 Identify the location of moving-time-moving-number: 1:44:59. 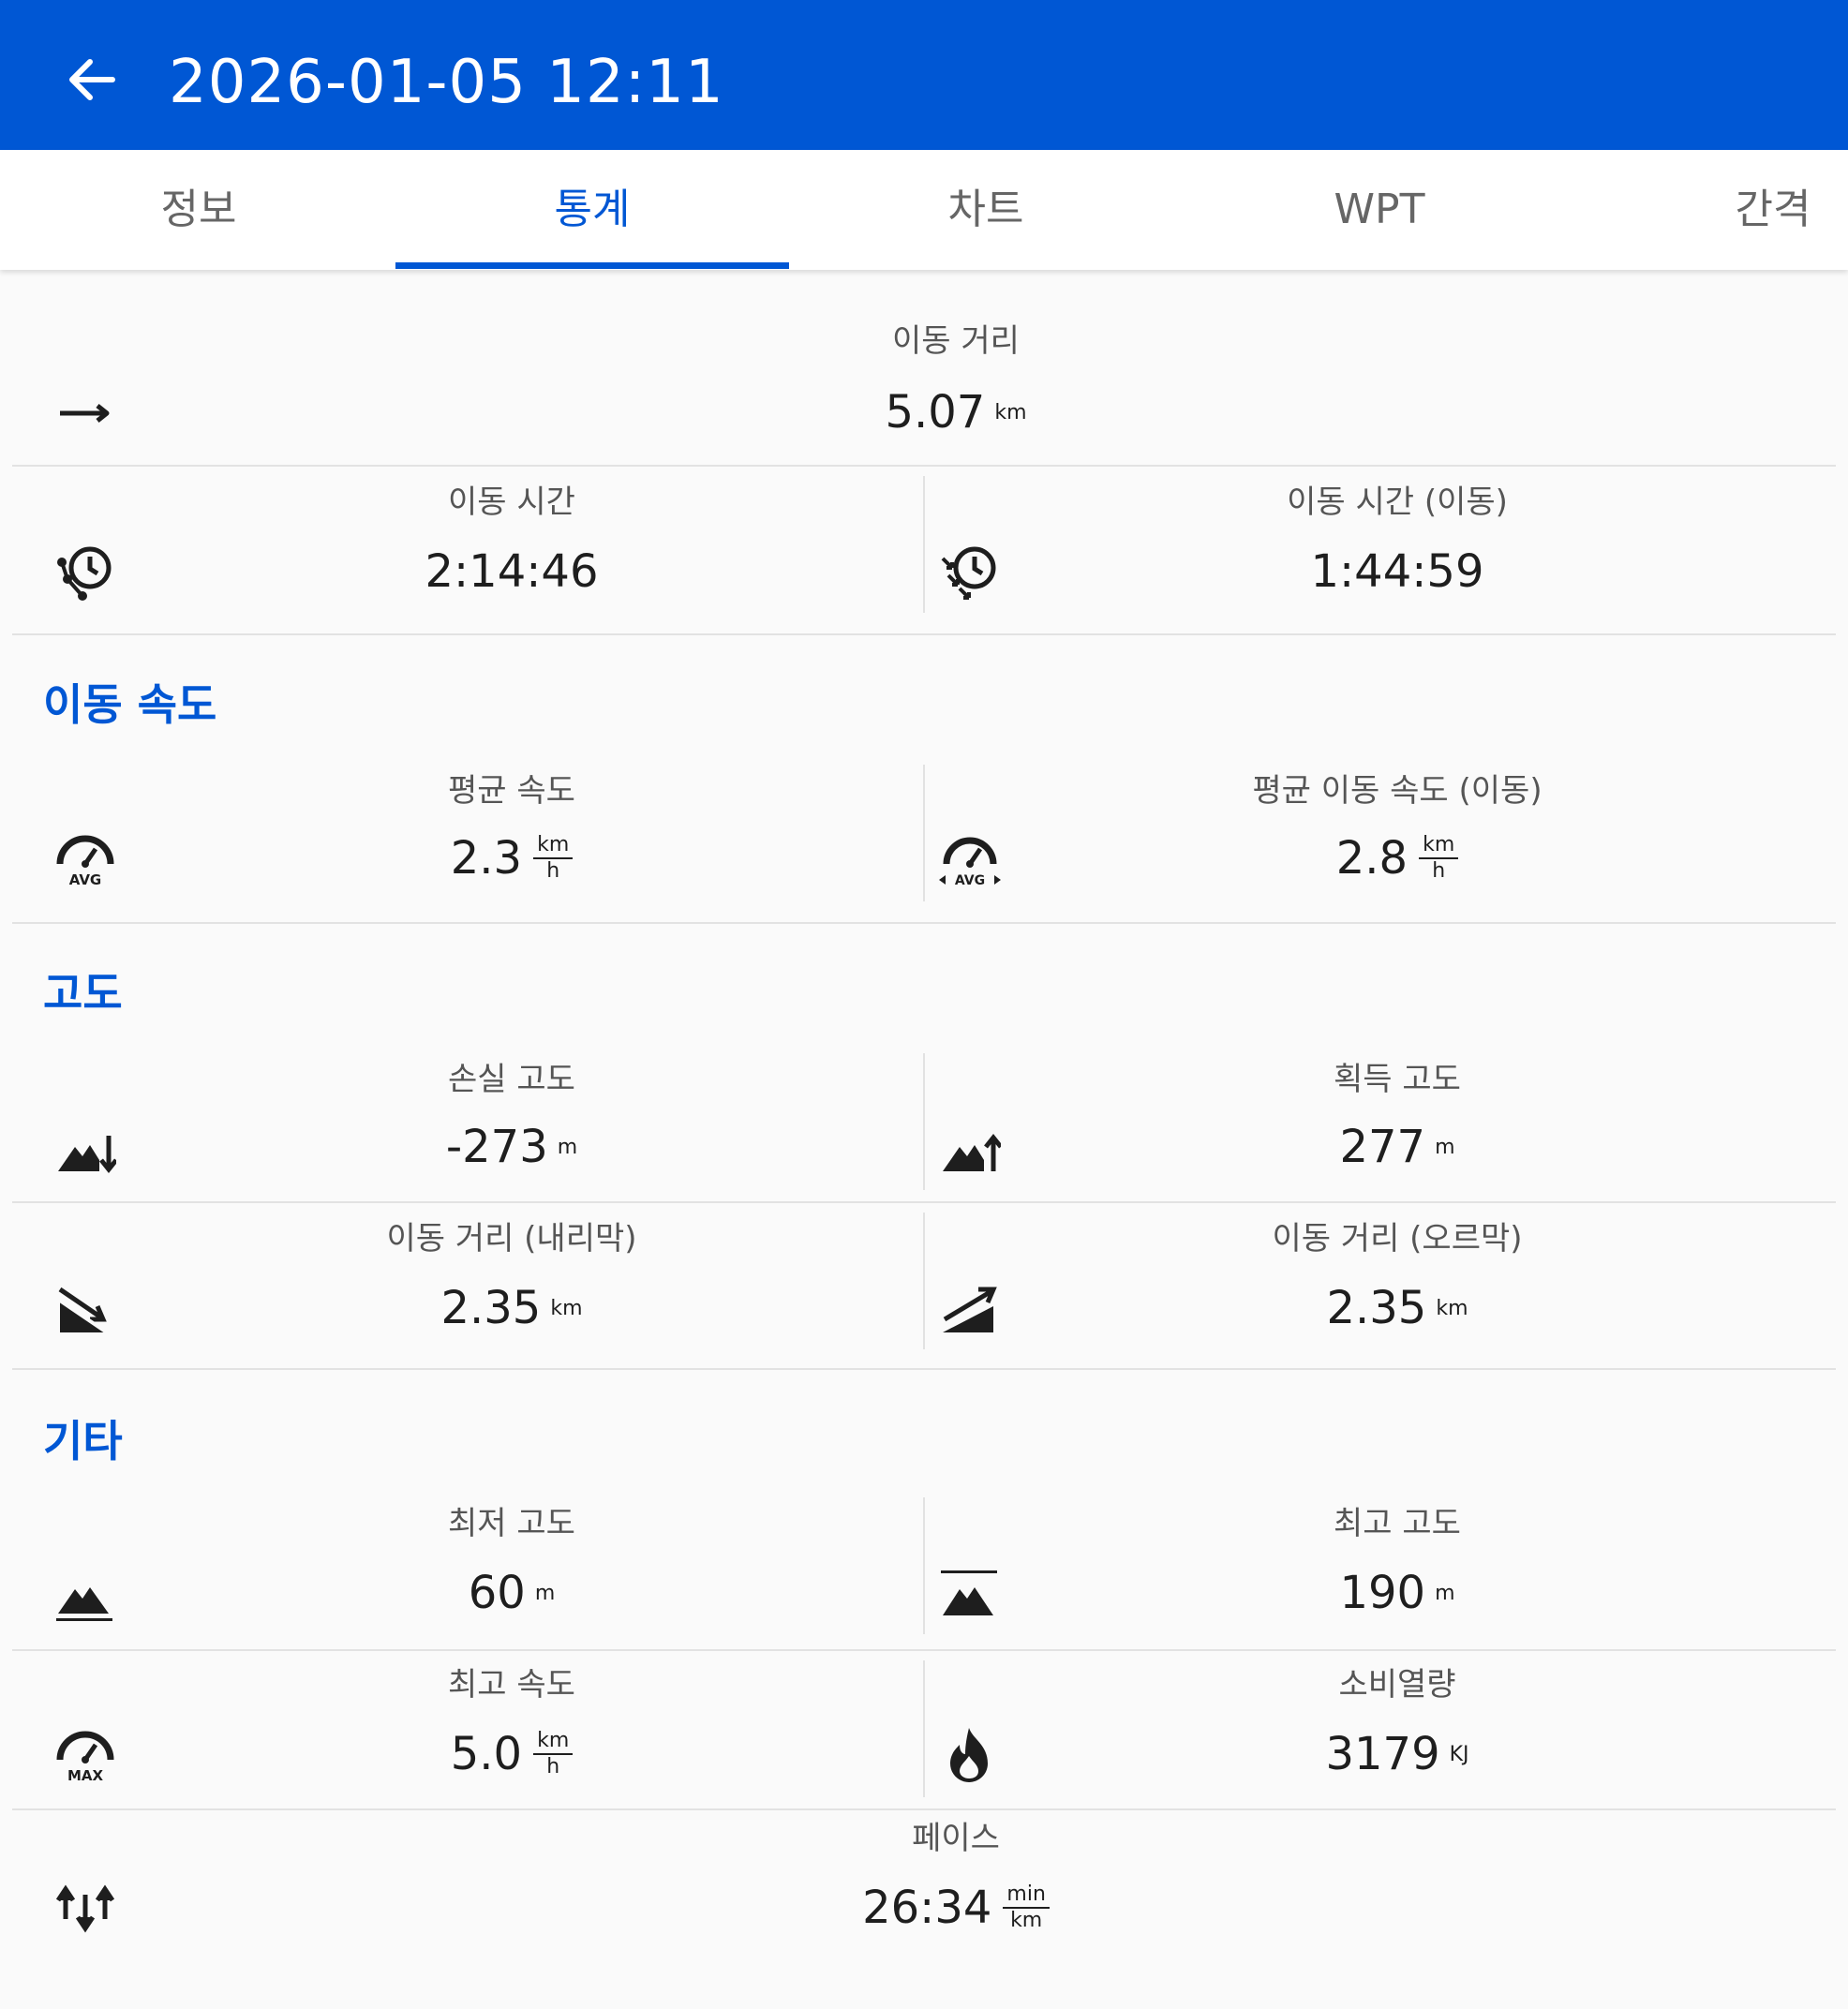
(1397, 571).